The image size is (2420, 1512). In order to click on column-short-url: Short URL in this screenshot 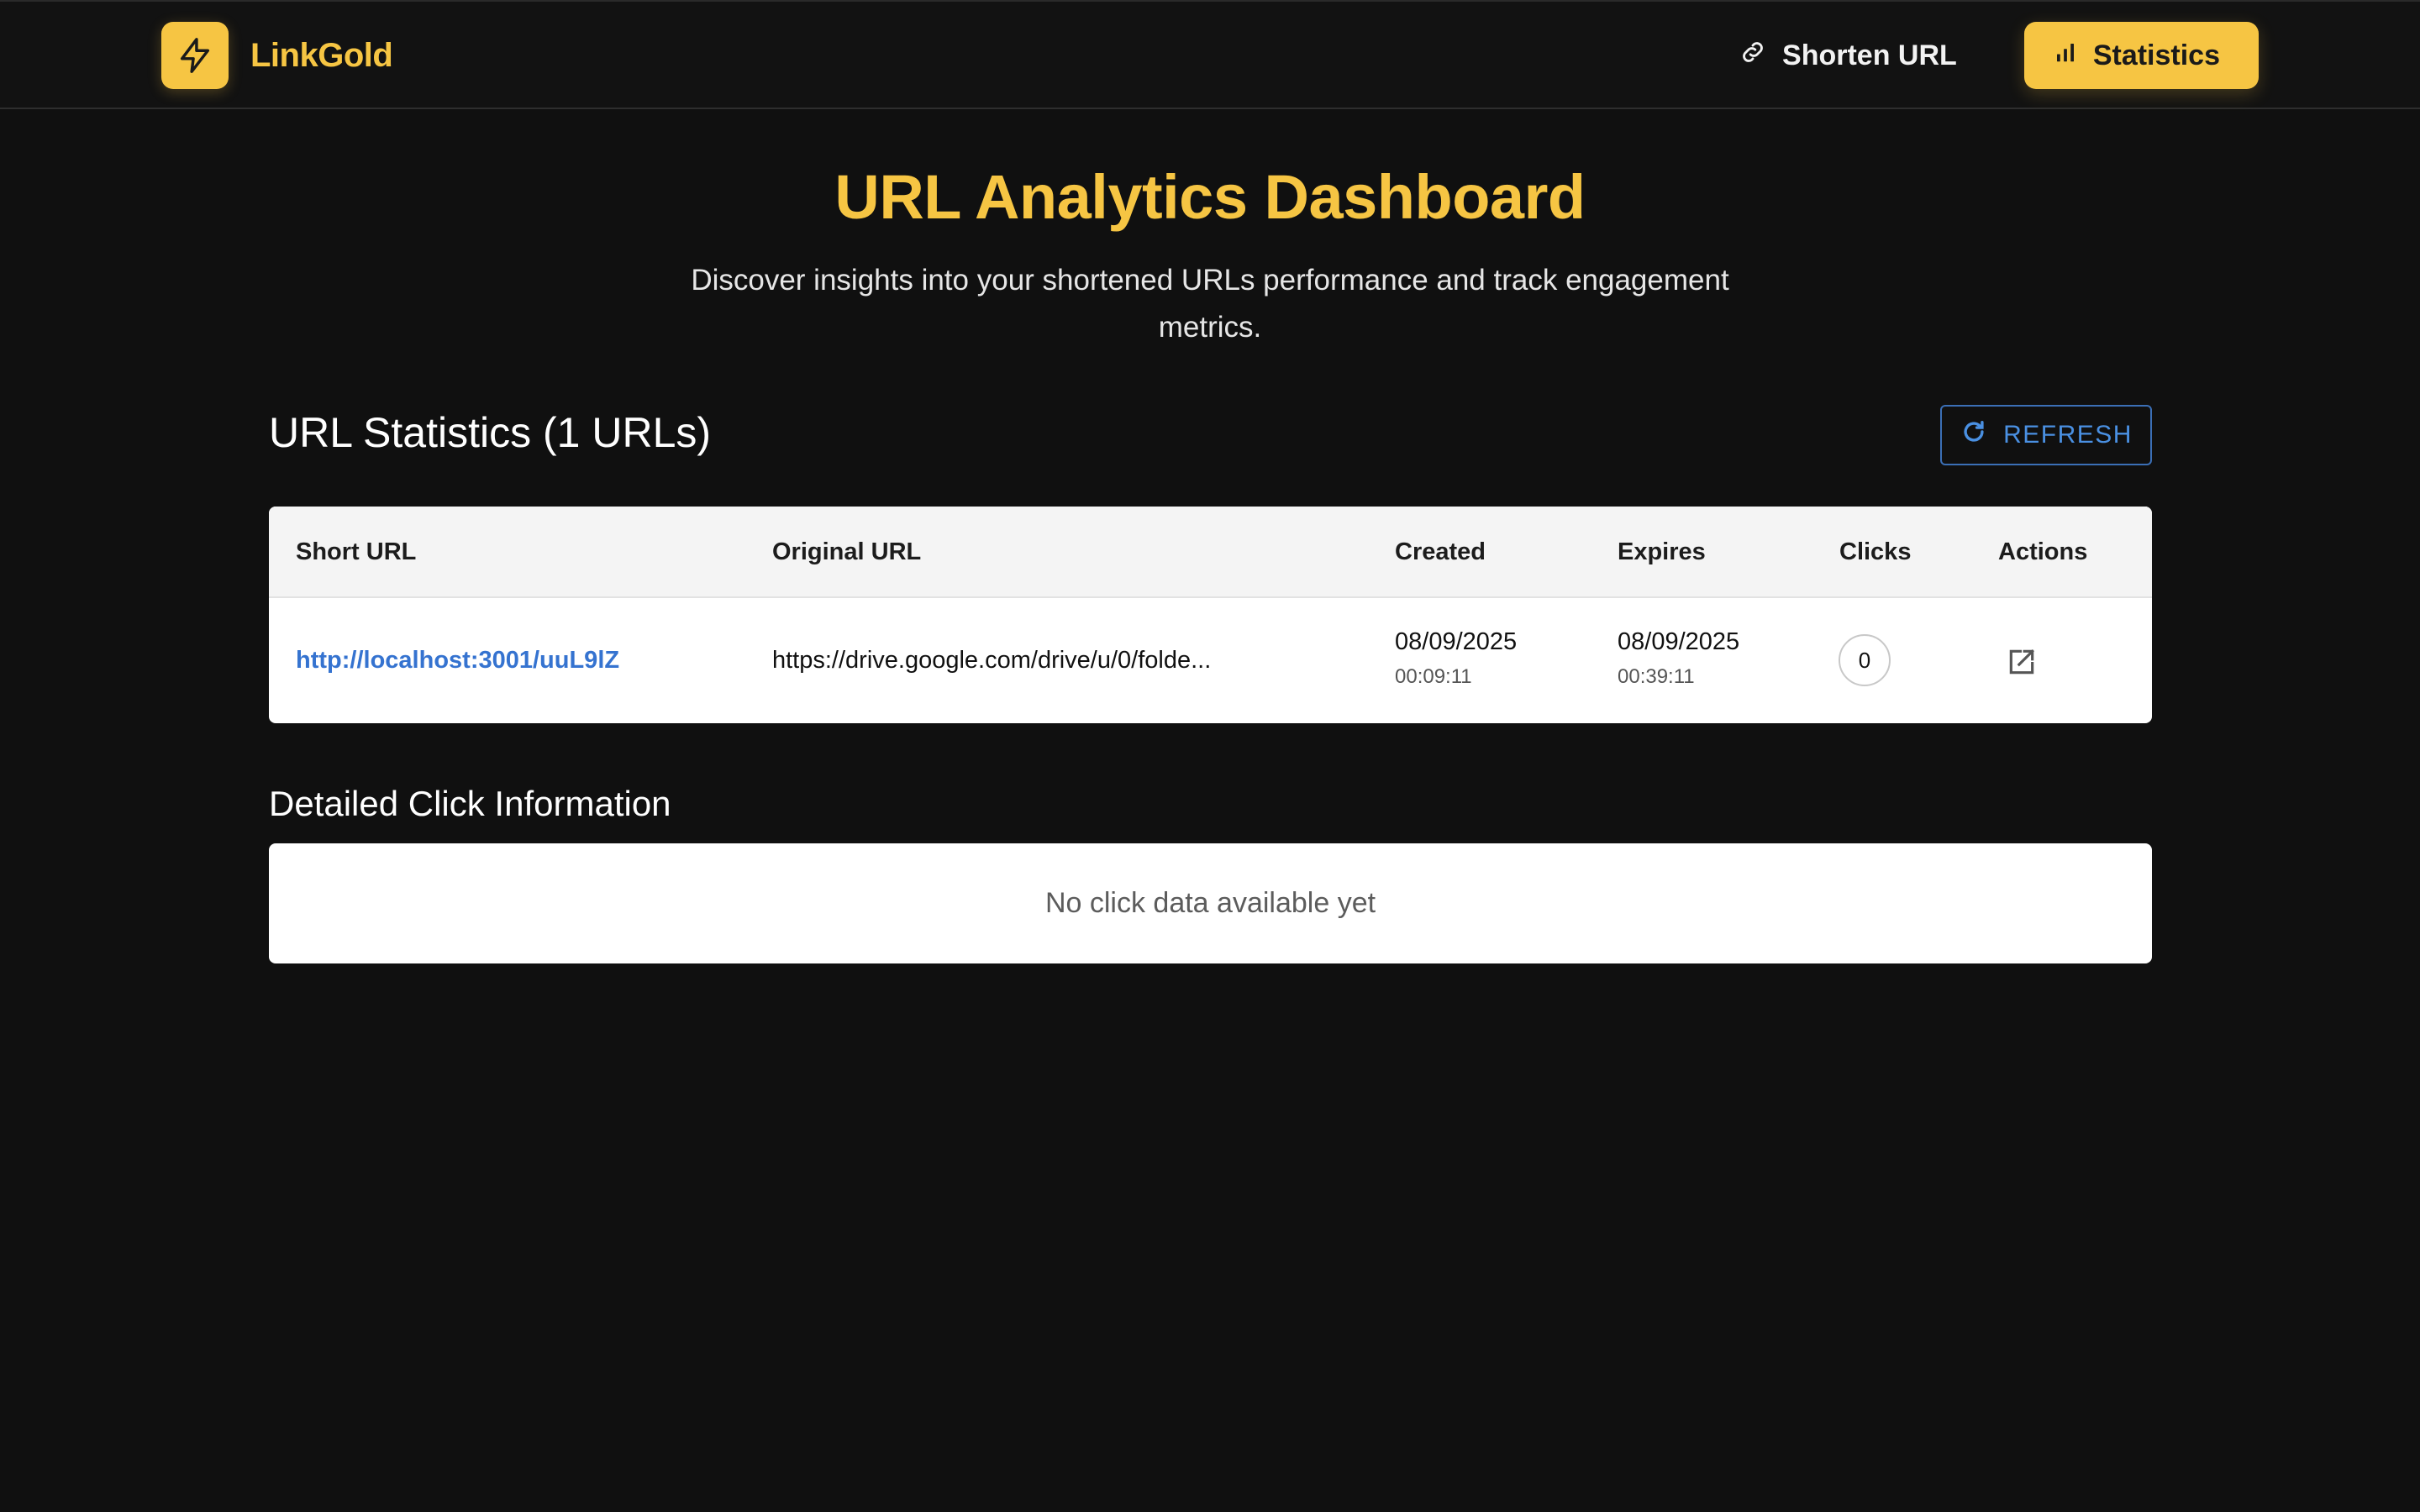, I will do `click(356, 551)`.